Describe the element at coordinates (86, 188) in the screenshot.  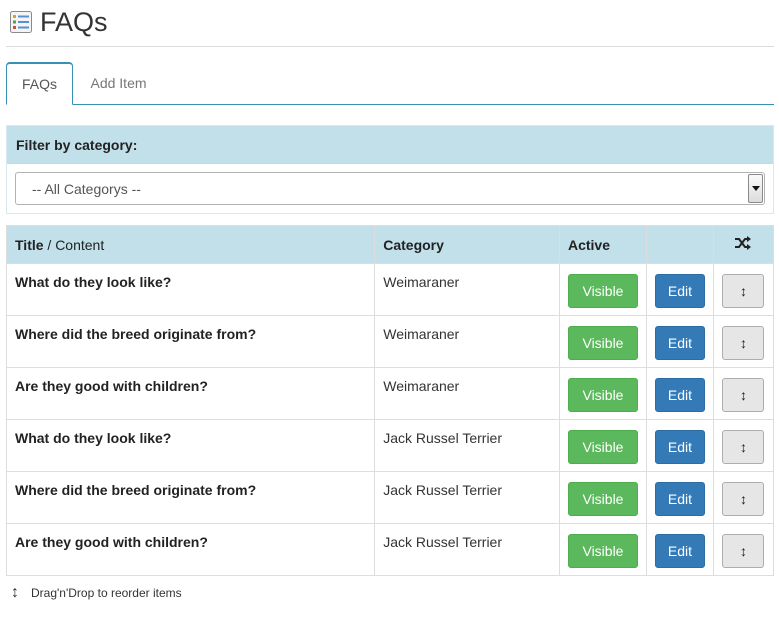
I see `category-select-value: -- All Categorys --` at that location.